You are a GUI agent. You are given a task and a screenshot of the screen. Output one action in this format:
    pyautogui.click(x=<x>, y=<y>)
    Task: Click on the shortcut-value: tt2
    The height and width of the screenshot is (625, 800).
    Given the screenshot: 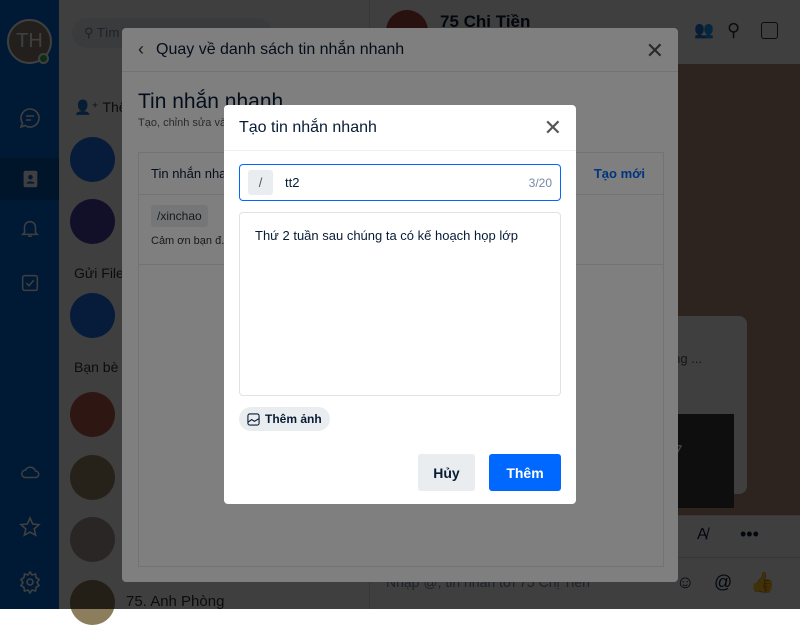 What is the action you would take?
    pyautogui.click(x=292, y=182)
    